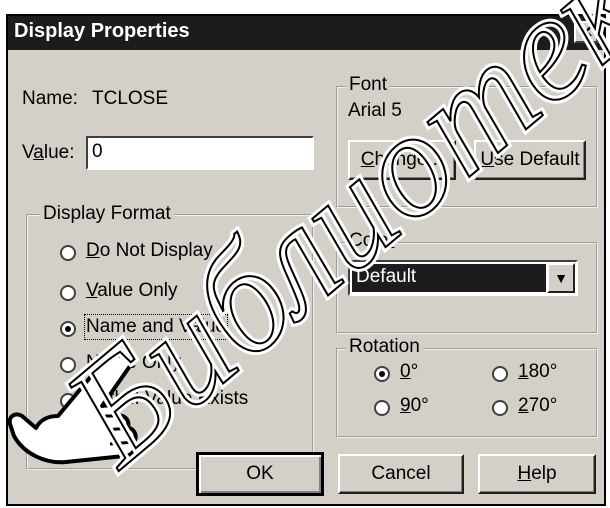 The height and width of the screenshot is (508, 610). Describe the element at coordinates (306, 33) in the screenshot. I see `title-bar: Display Properties ✕` at that location.